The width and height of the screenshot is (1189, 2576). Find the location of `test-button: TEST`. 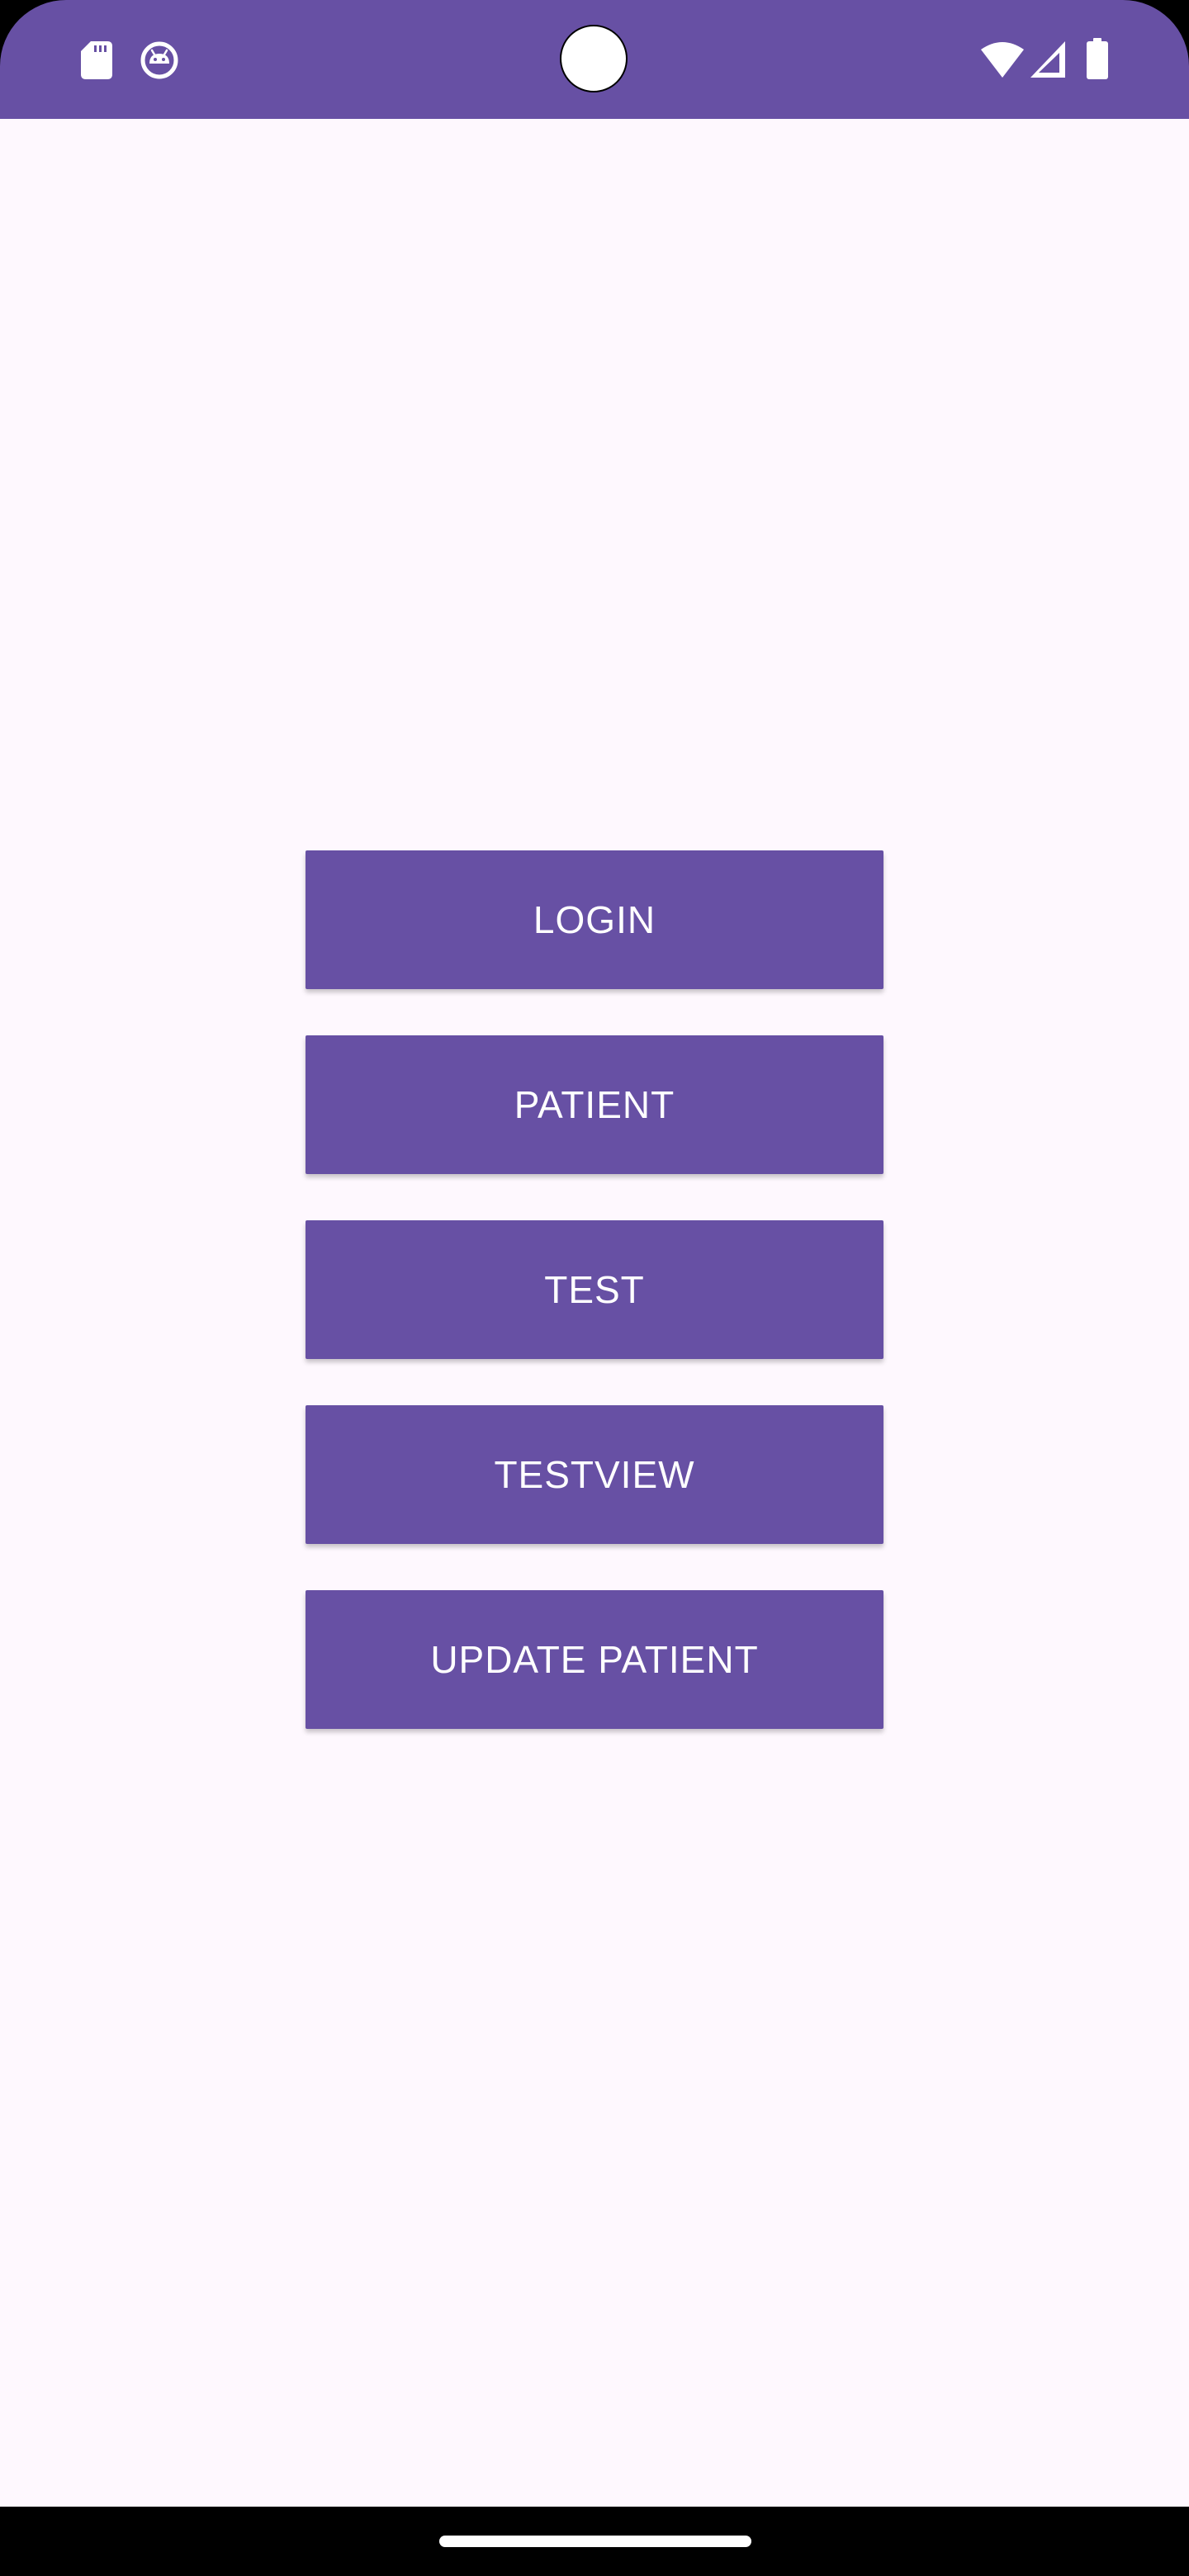

test-button: TEST is located at coordinates (594, 1289).